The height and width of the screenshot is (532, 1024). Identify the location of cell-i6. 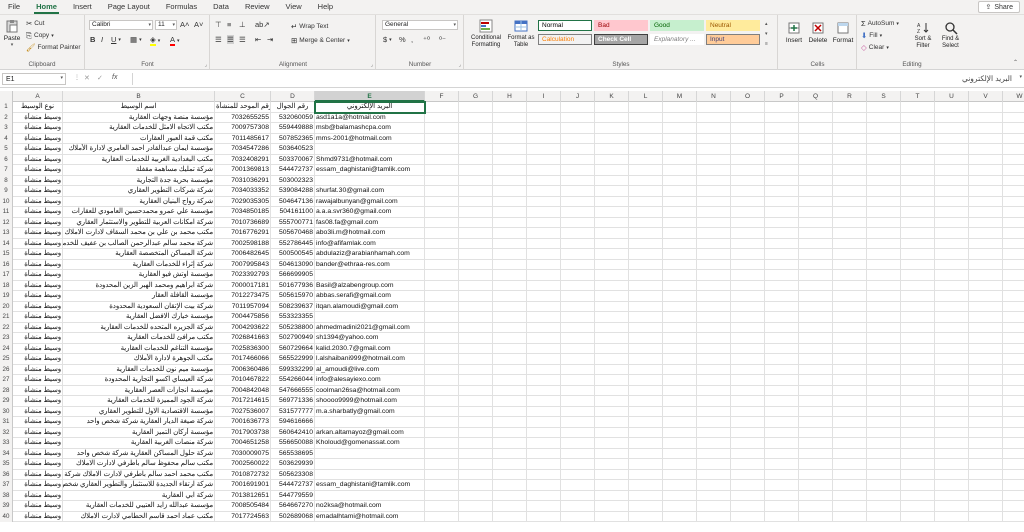
(544, 159).